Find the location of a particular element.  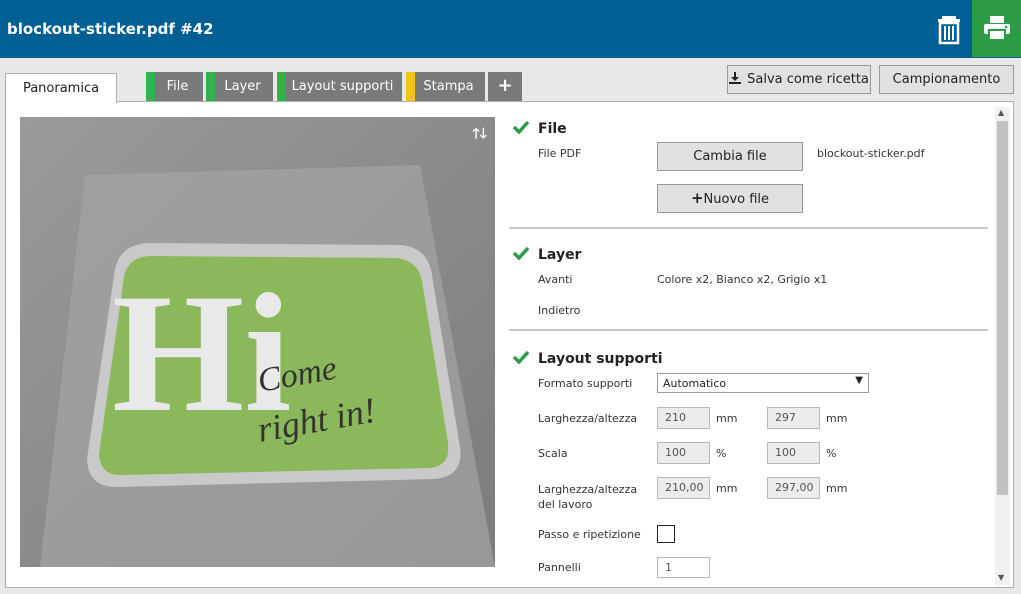

arrow-up-icon: 🡑 is located at coordinates (475, 134).